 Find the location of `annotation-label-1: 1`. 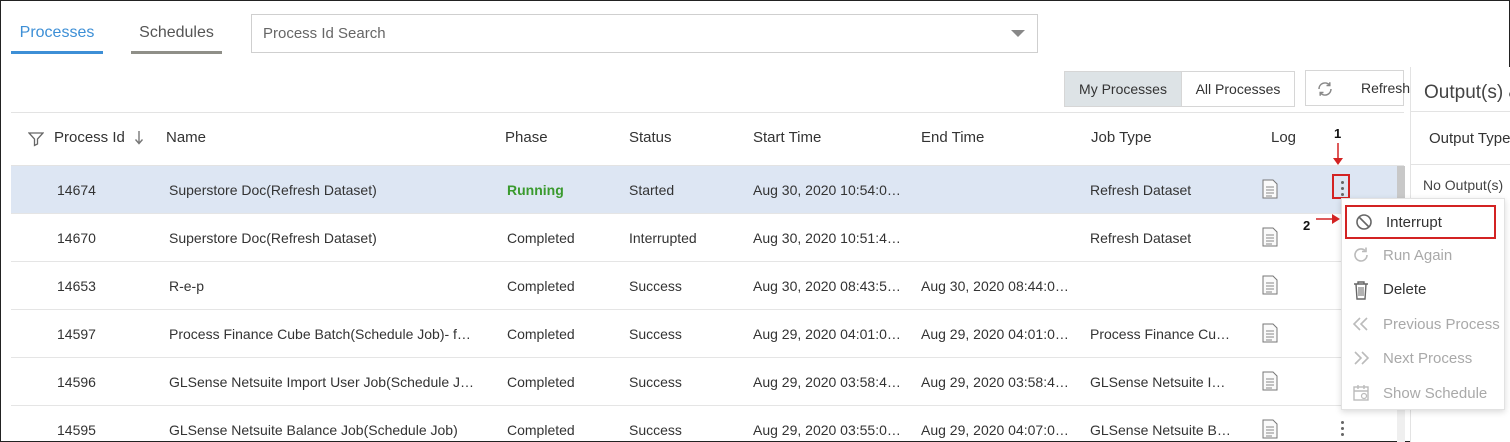

annotation-label-1: 1 is located at coordinates (1338, 133).